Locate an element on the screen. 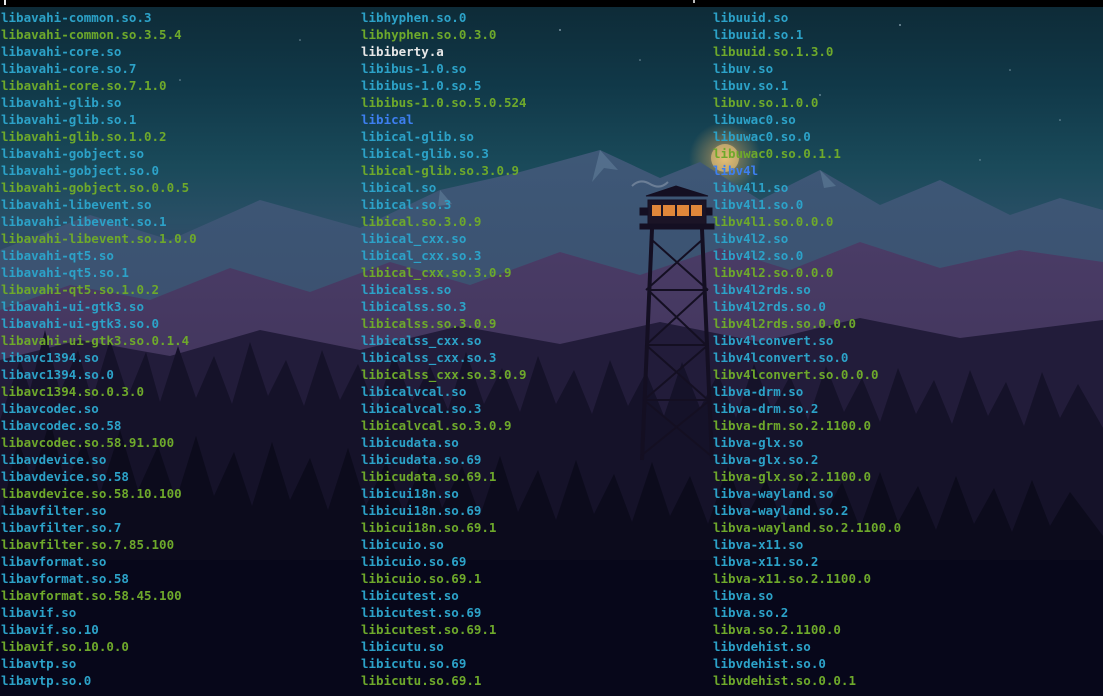  file-entry: libicalss_cxx.so.3 is located at coordinates (429, 357).